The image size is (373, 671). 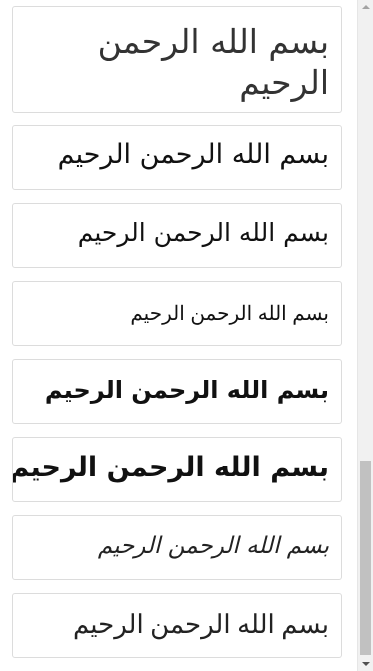 What do you see at coordinates (365, 335) in the screenshot?
I see `vertical-scrollbar` at bounding box center [365, 335].